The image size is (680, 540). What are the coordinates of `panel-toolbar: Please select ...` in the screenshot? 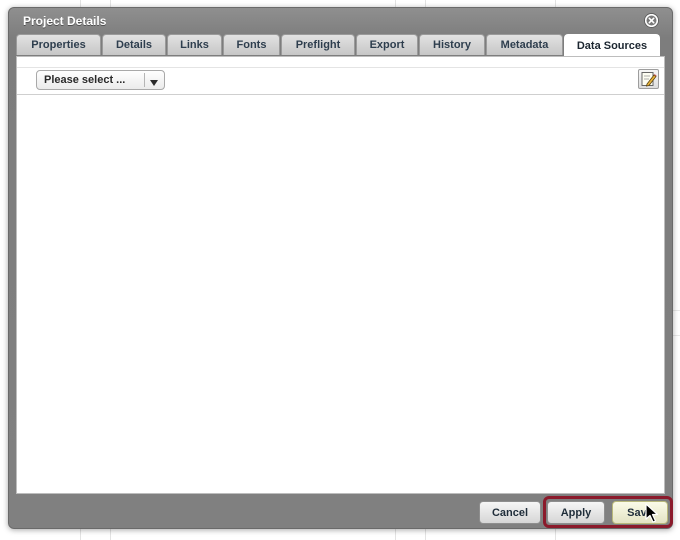 It's located at (340, 76).